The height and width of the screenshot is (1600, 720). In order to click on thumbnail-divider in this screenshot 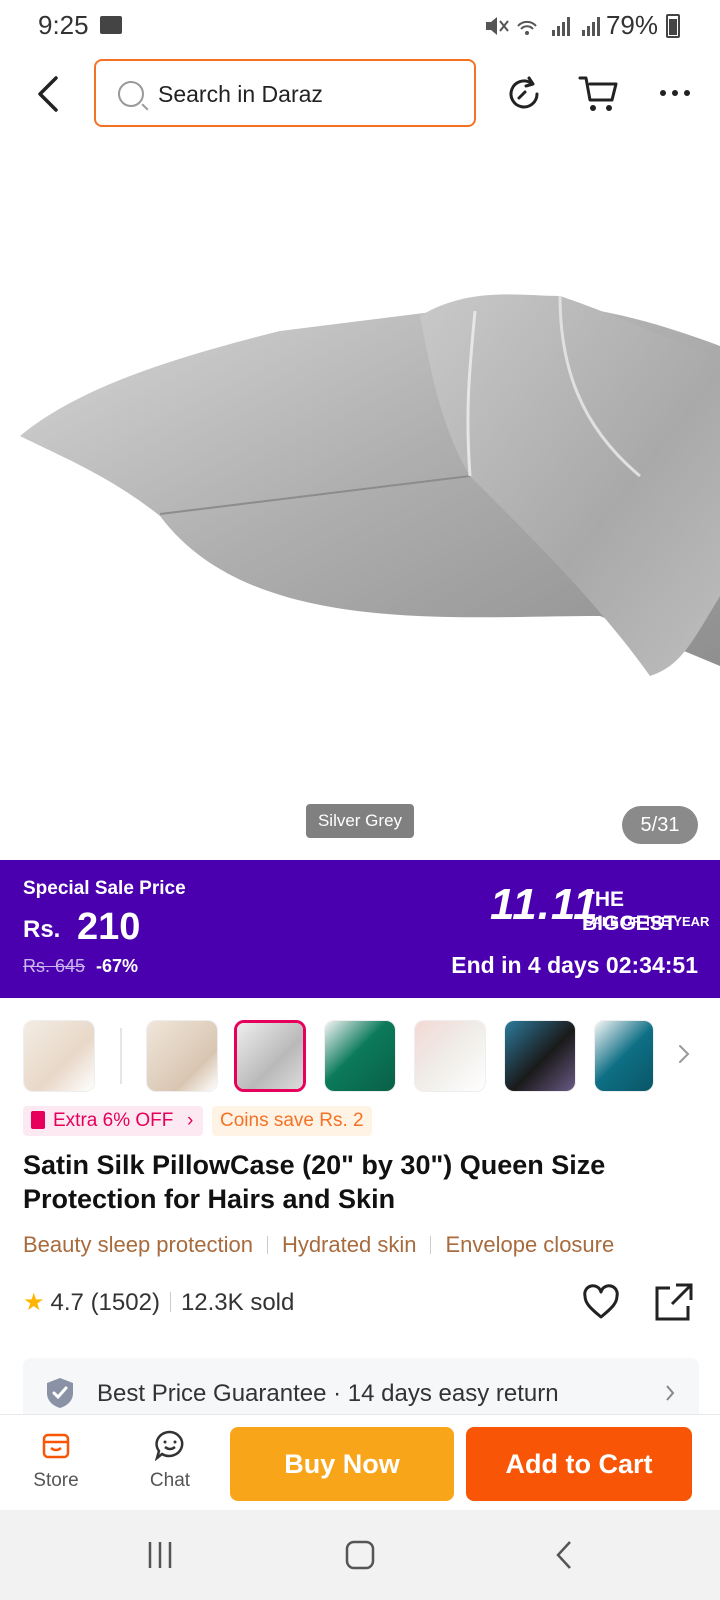, I will do `click(121, 1056)`.